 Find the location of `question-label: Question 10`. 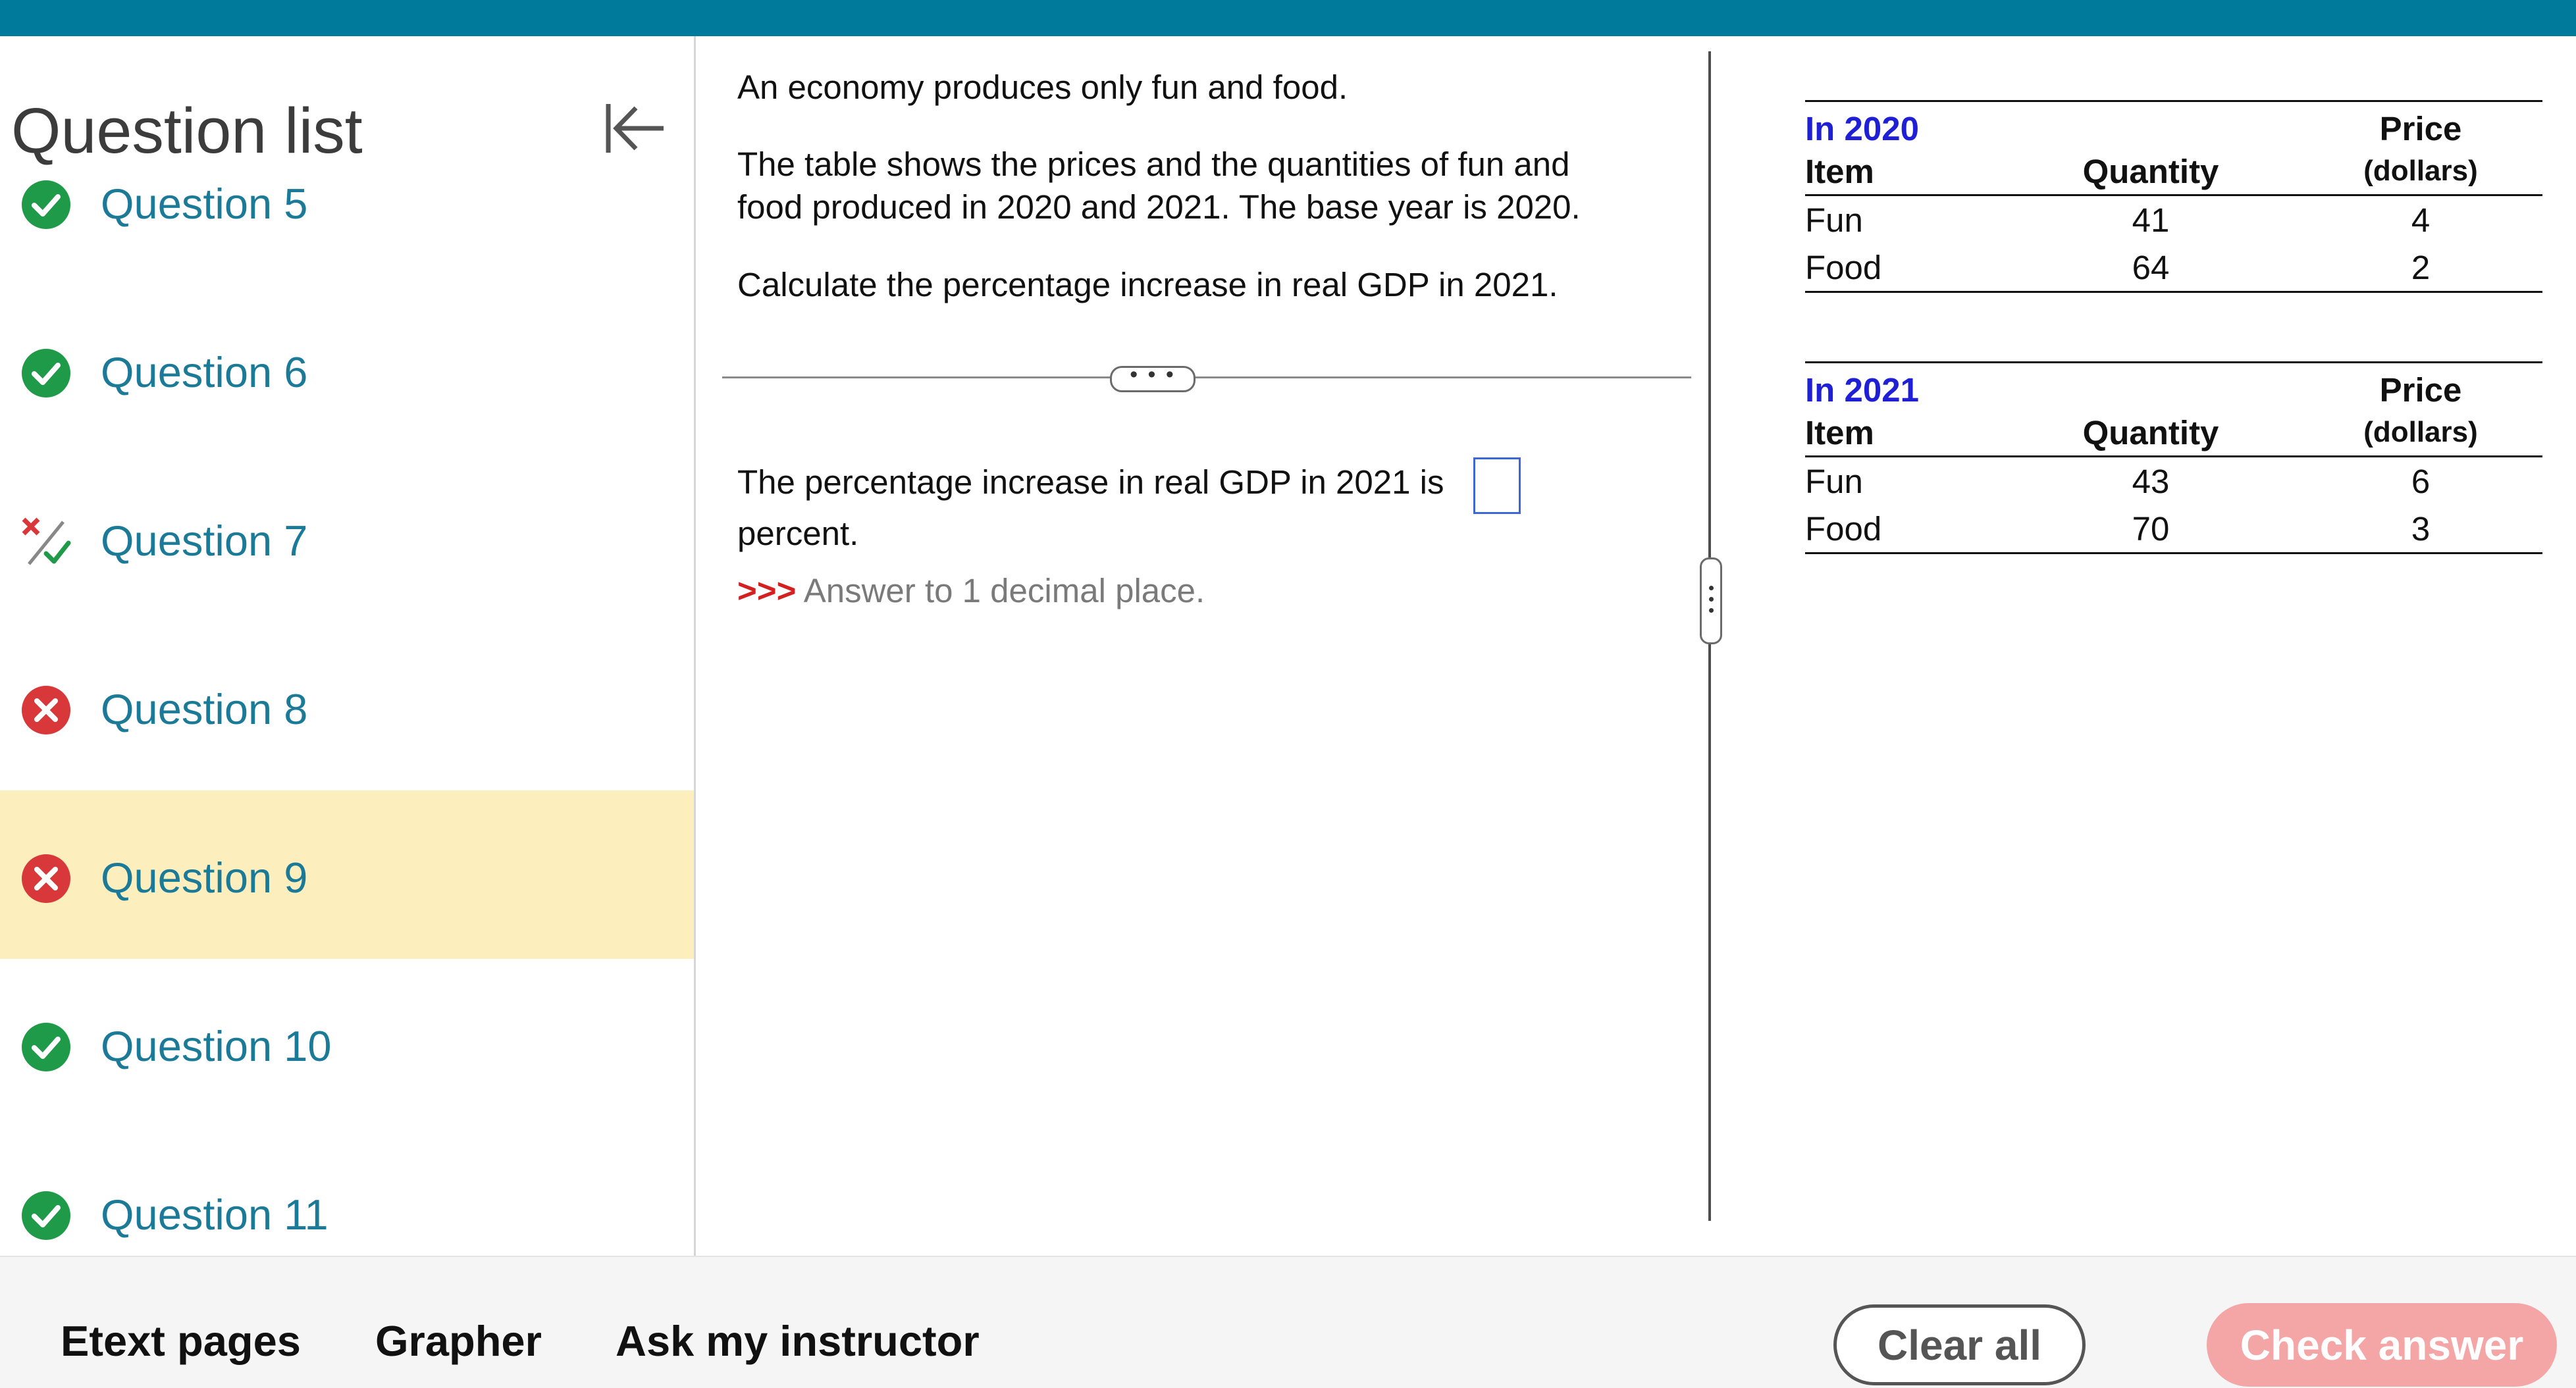

question-label: Question 10 is located at coordinates (216, 1046).